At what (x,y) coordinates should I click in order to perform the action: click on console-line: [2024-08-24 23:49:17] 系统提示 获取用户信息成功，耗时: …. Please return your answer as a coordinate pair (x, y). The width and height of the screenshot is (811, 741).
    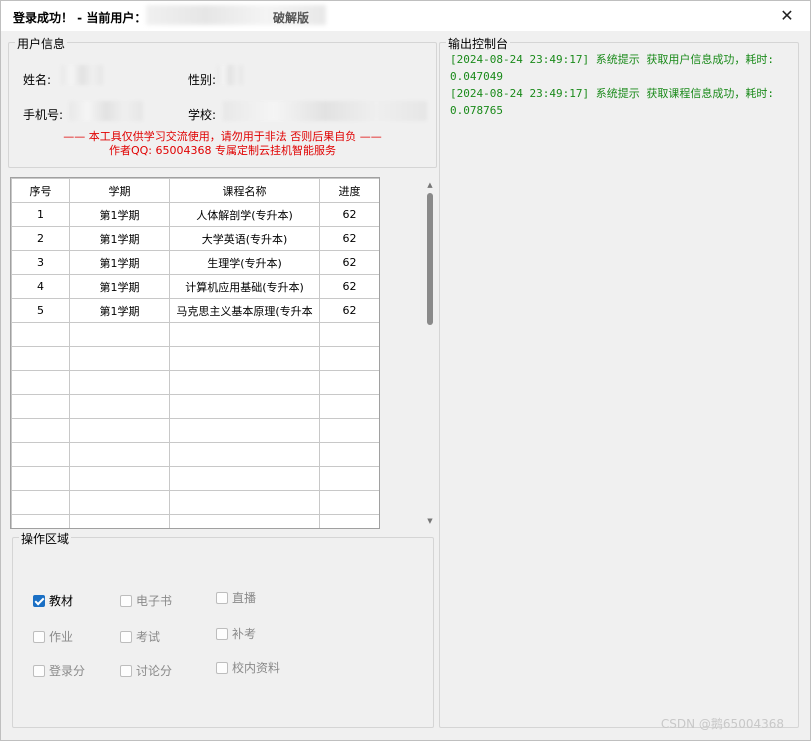
    Looking at the image, I should click on (612, 68).